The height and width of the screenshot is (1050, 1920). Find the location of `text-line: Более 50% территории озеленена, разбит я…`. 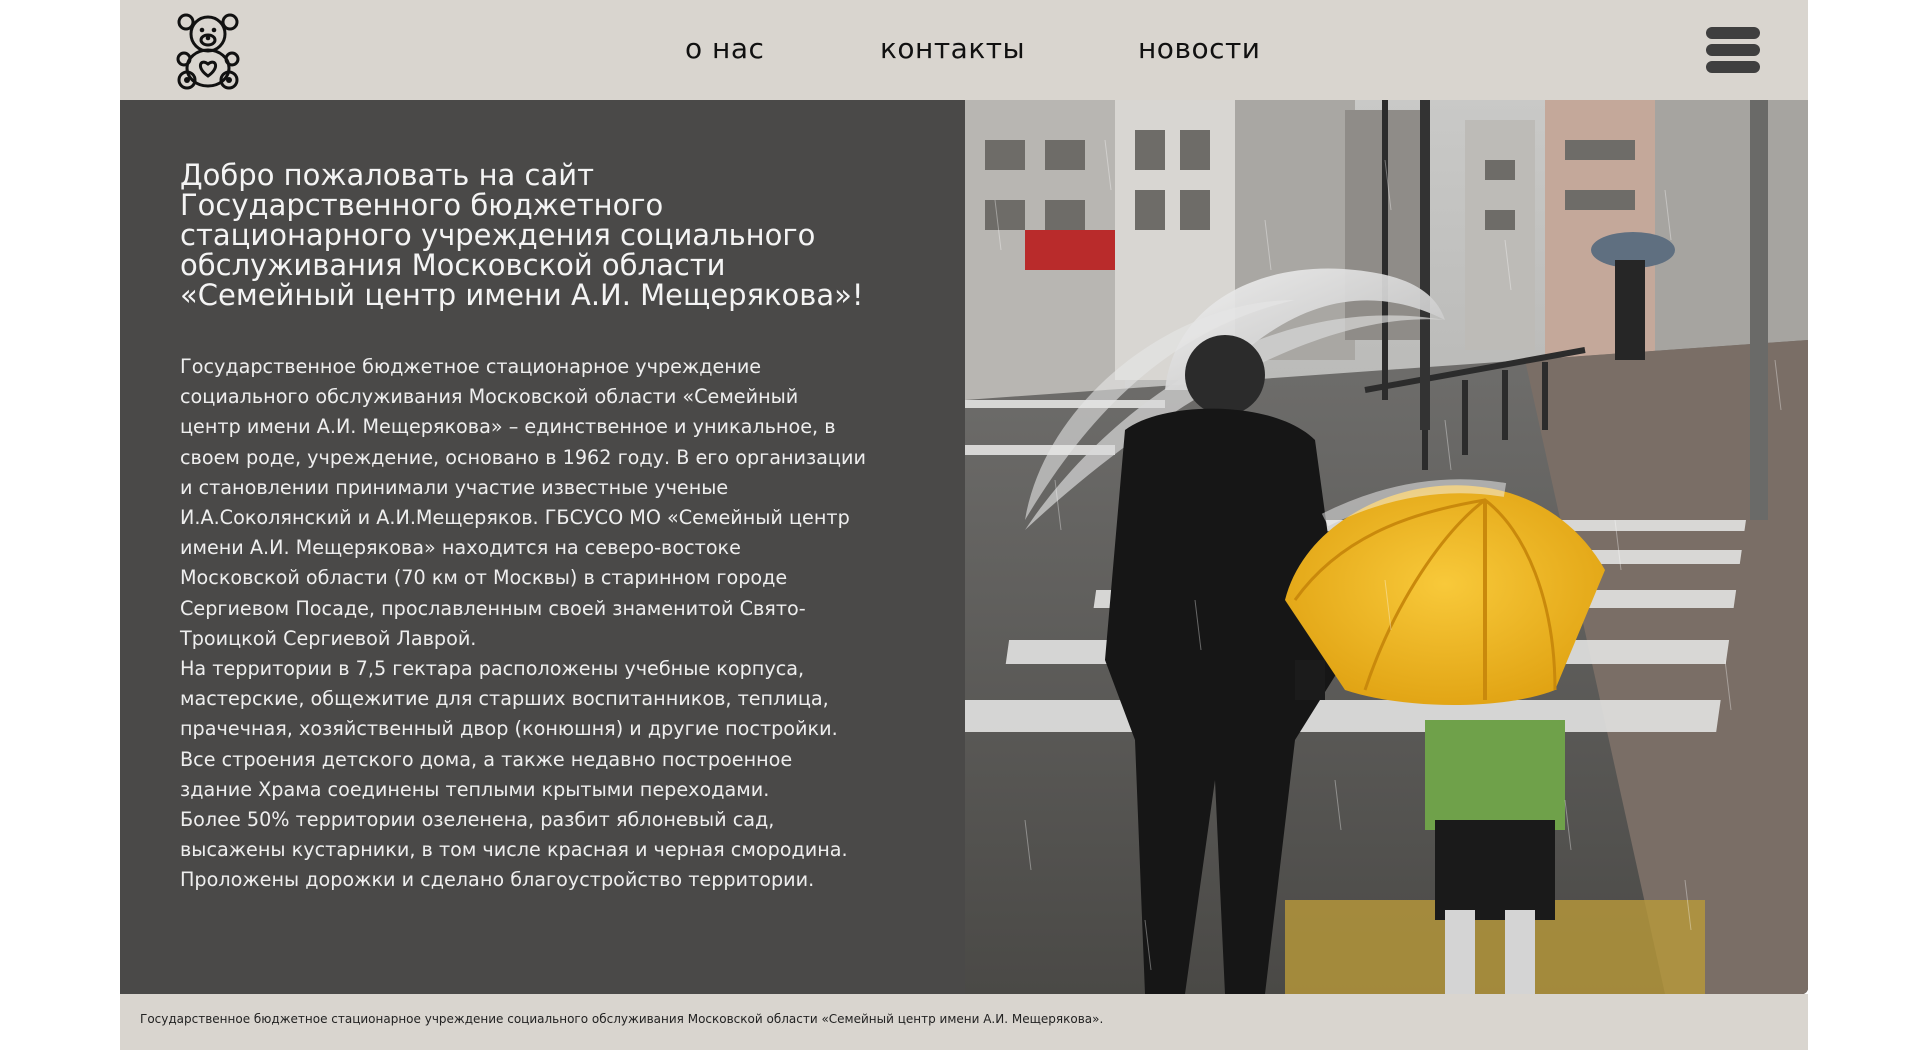

text-line: Более 50% территории озеленена, разбит я… is located at coordinates (477, 820).